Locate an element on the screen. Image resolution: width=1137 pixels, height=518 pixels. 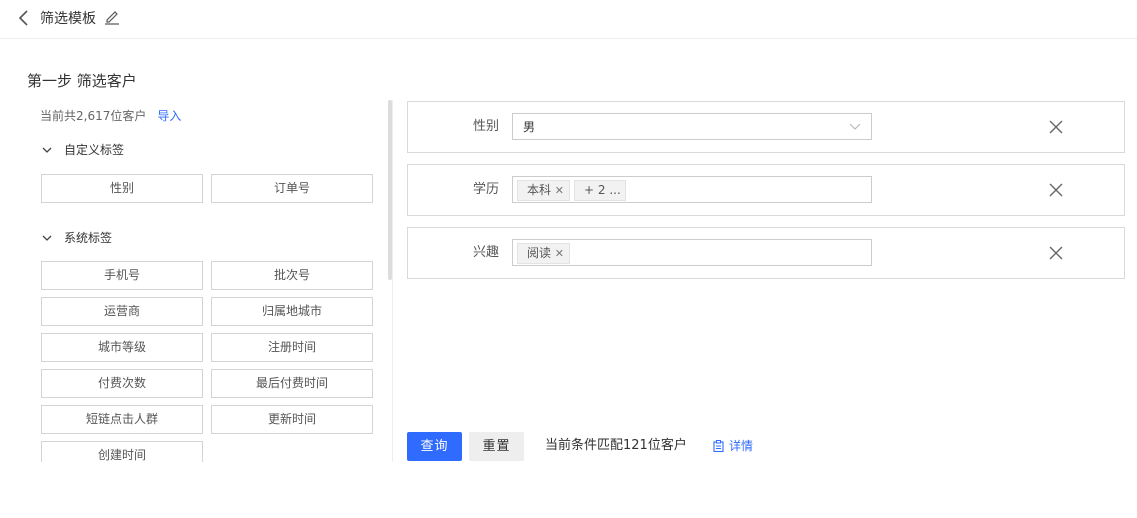
detail-link: 详情 is located at coordinates (733, 446).